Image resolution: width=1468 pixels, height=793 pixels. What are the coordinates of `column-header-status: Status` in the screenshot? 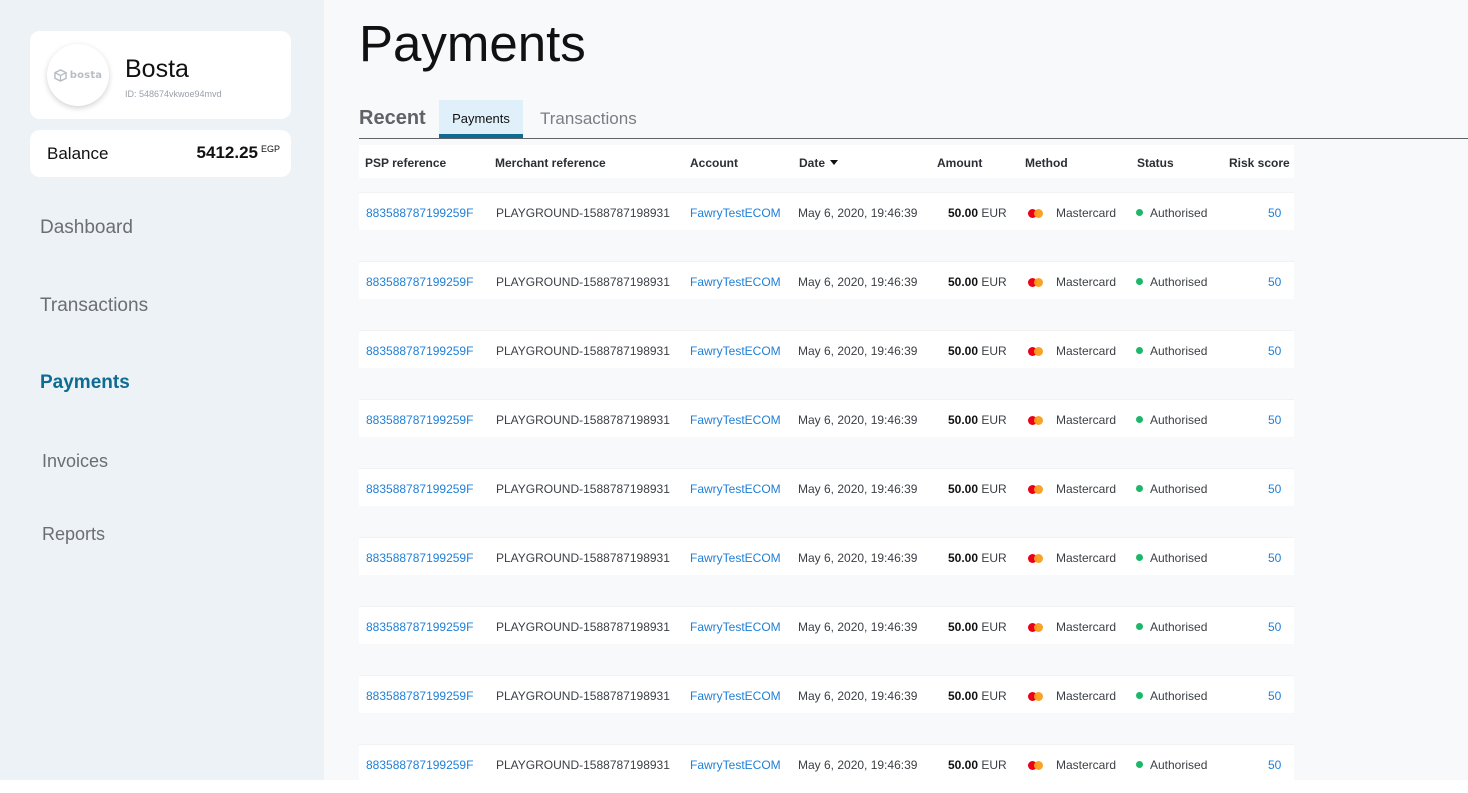 It's located at (1155, 163).